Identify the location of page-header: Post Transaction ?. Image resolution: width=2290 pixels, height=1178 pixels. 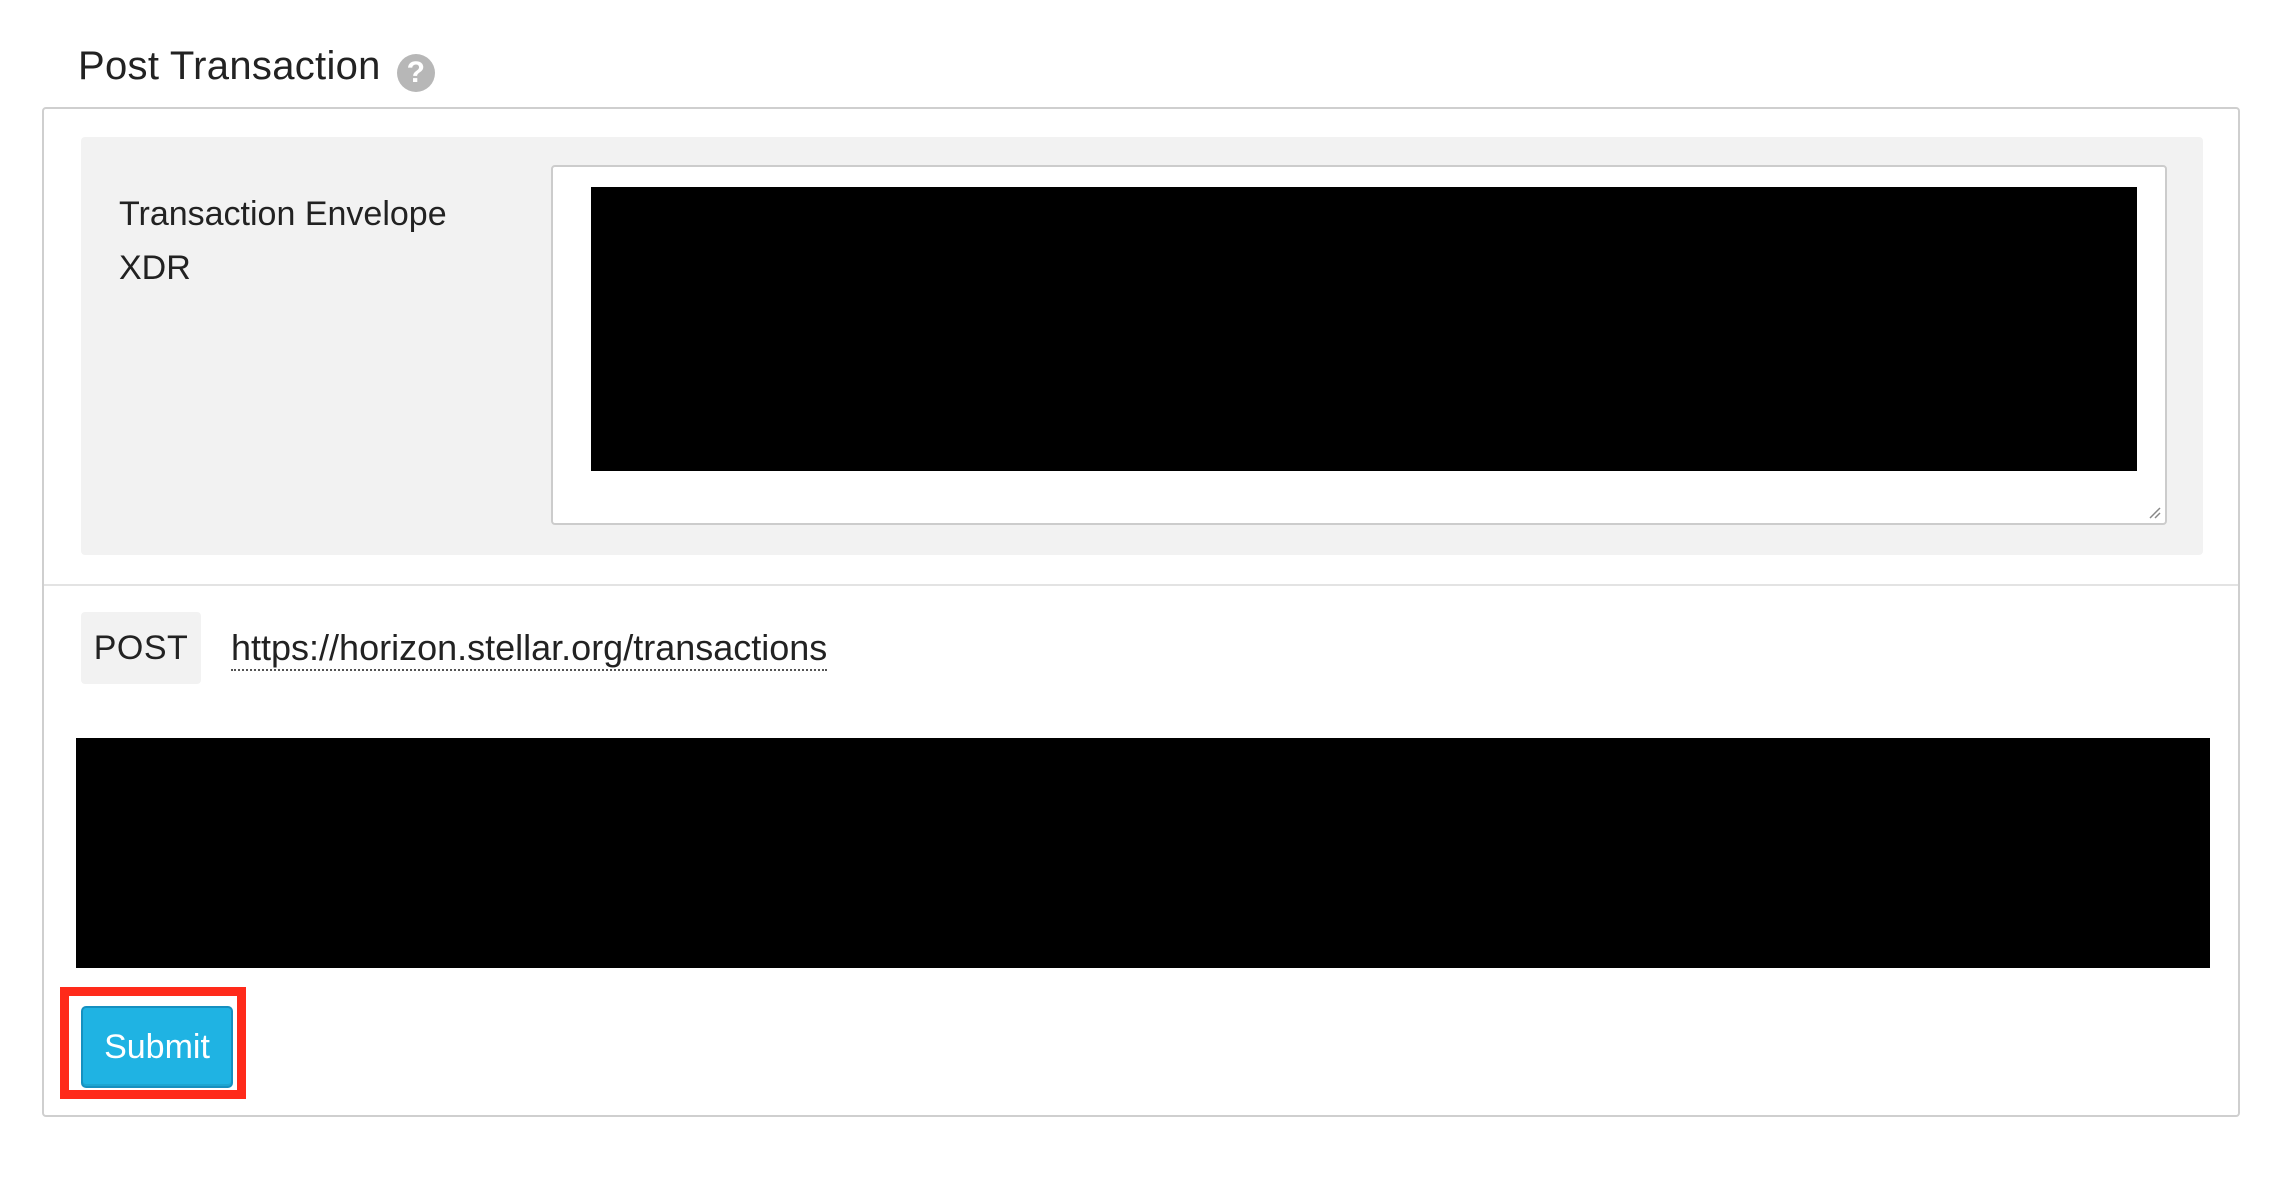
(256, 66).